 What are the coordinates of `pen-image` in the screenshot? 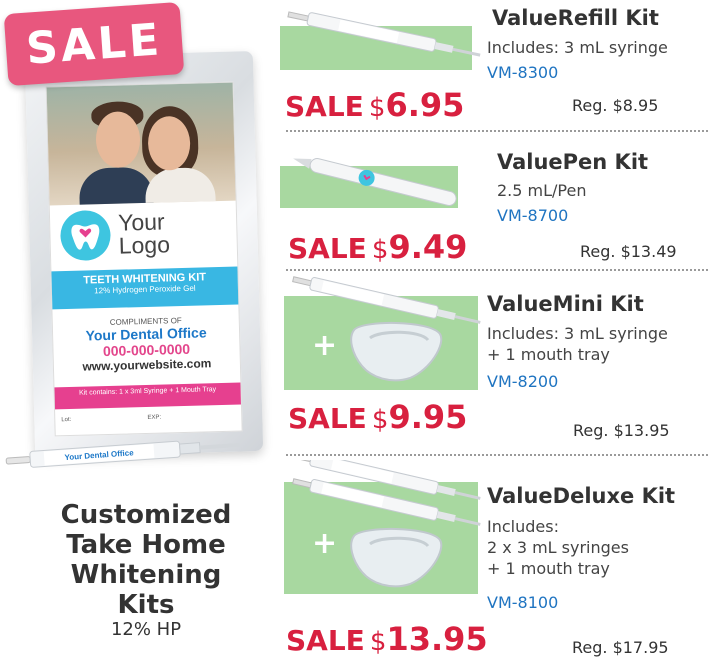 It's located at (375, 182).